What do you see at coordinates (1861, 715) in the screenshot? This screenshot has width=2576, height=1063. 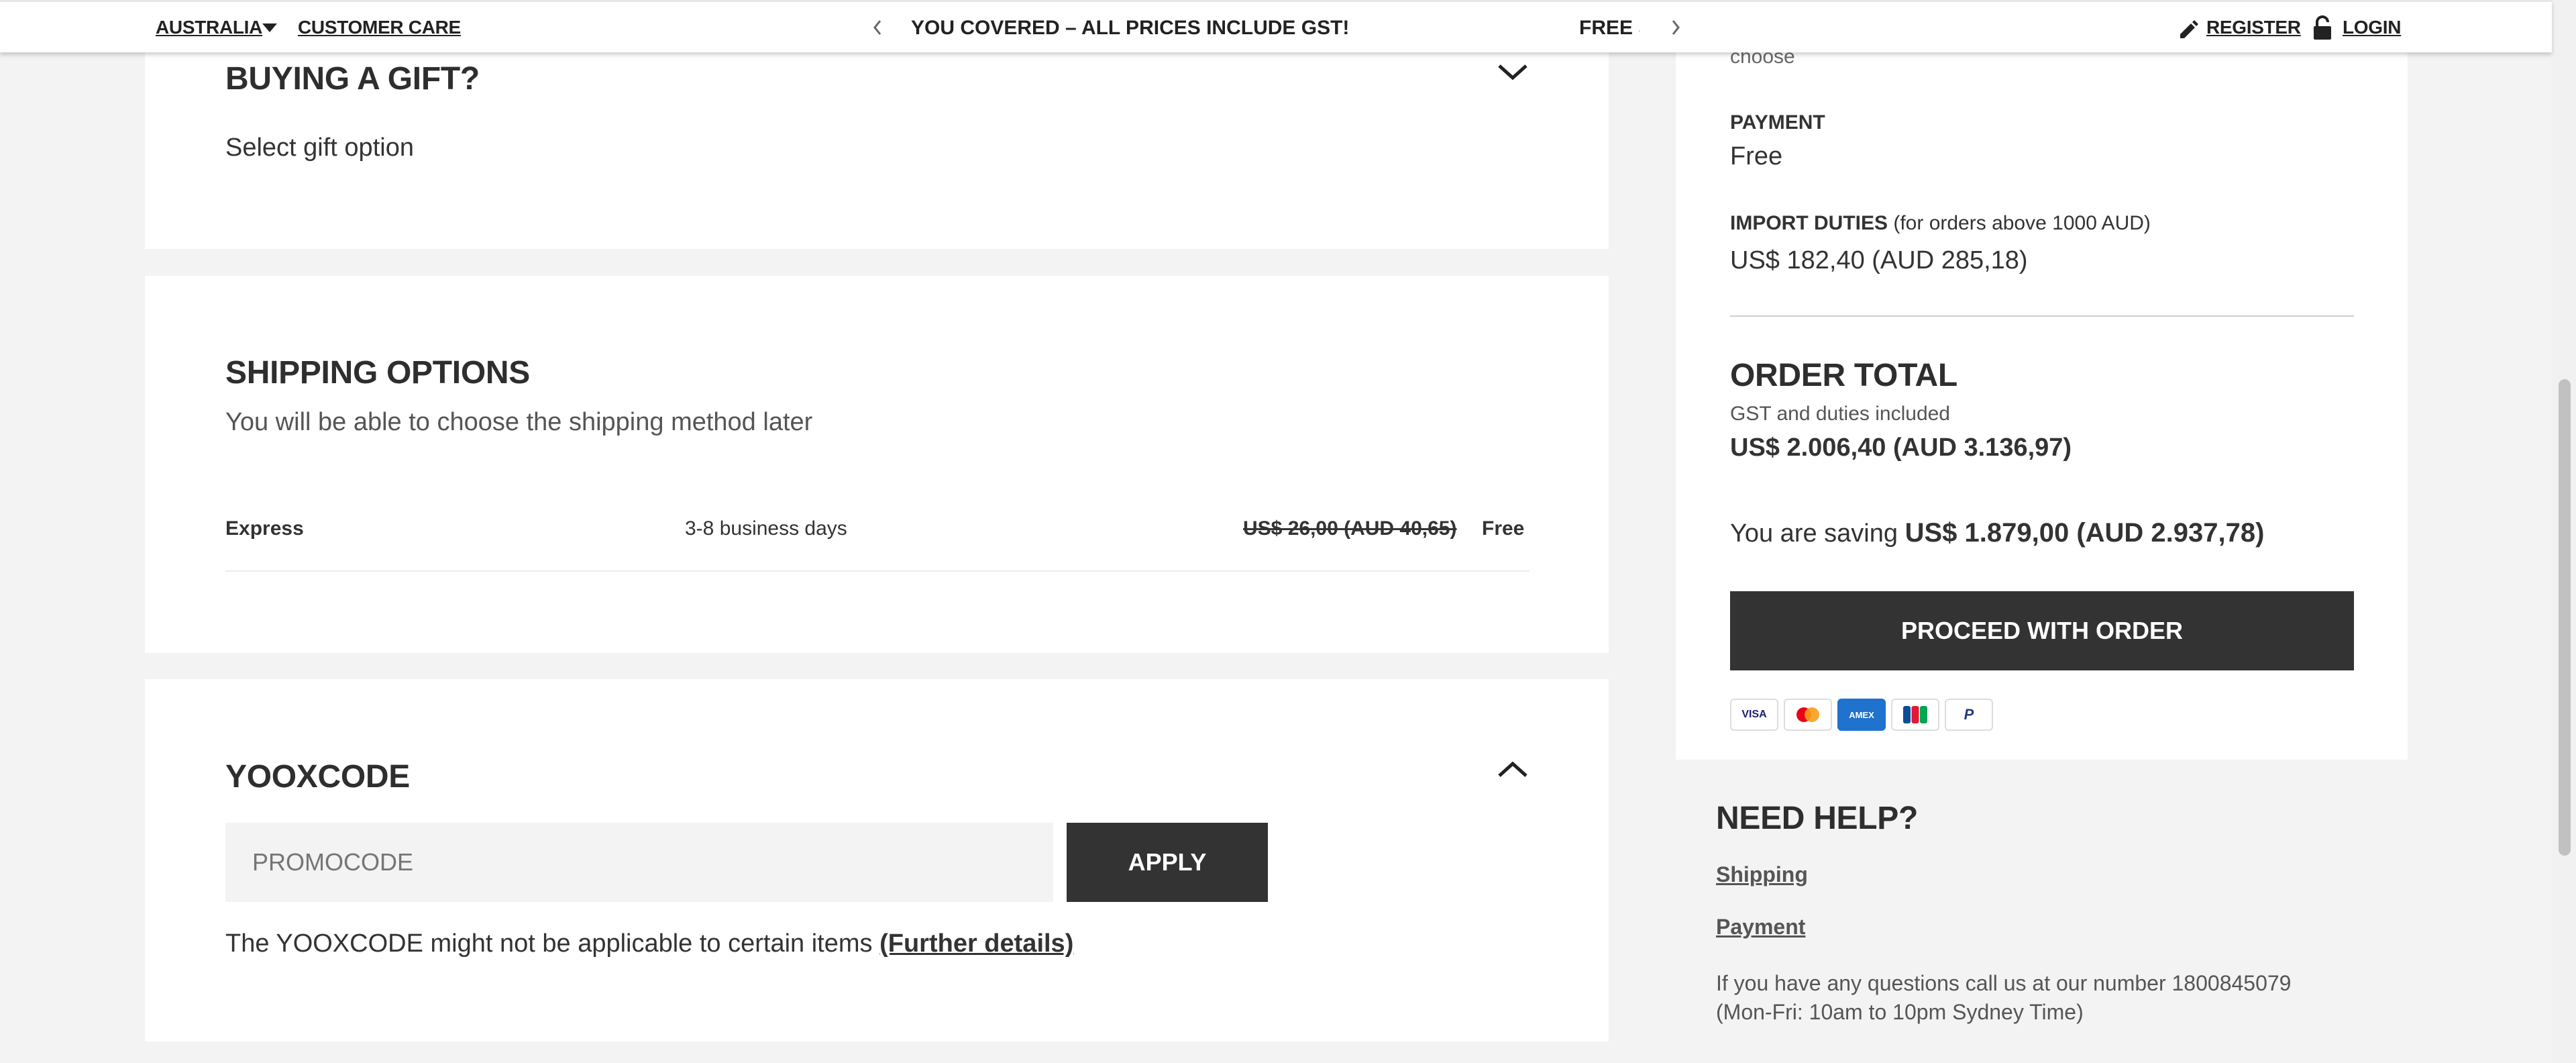 I see `amex-icon: AMEX` at bounding box center [1861, 715].